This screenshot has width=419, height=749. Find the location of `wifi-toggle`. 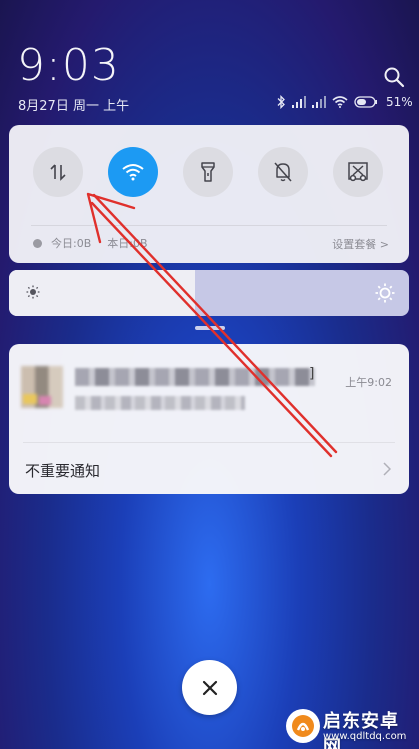

wifi-toggle is located at coordinates (133, 172).